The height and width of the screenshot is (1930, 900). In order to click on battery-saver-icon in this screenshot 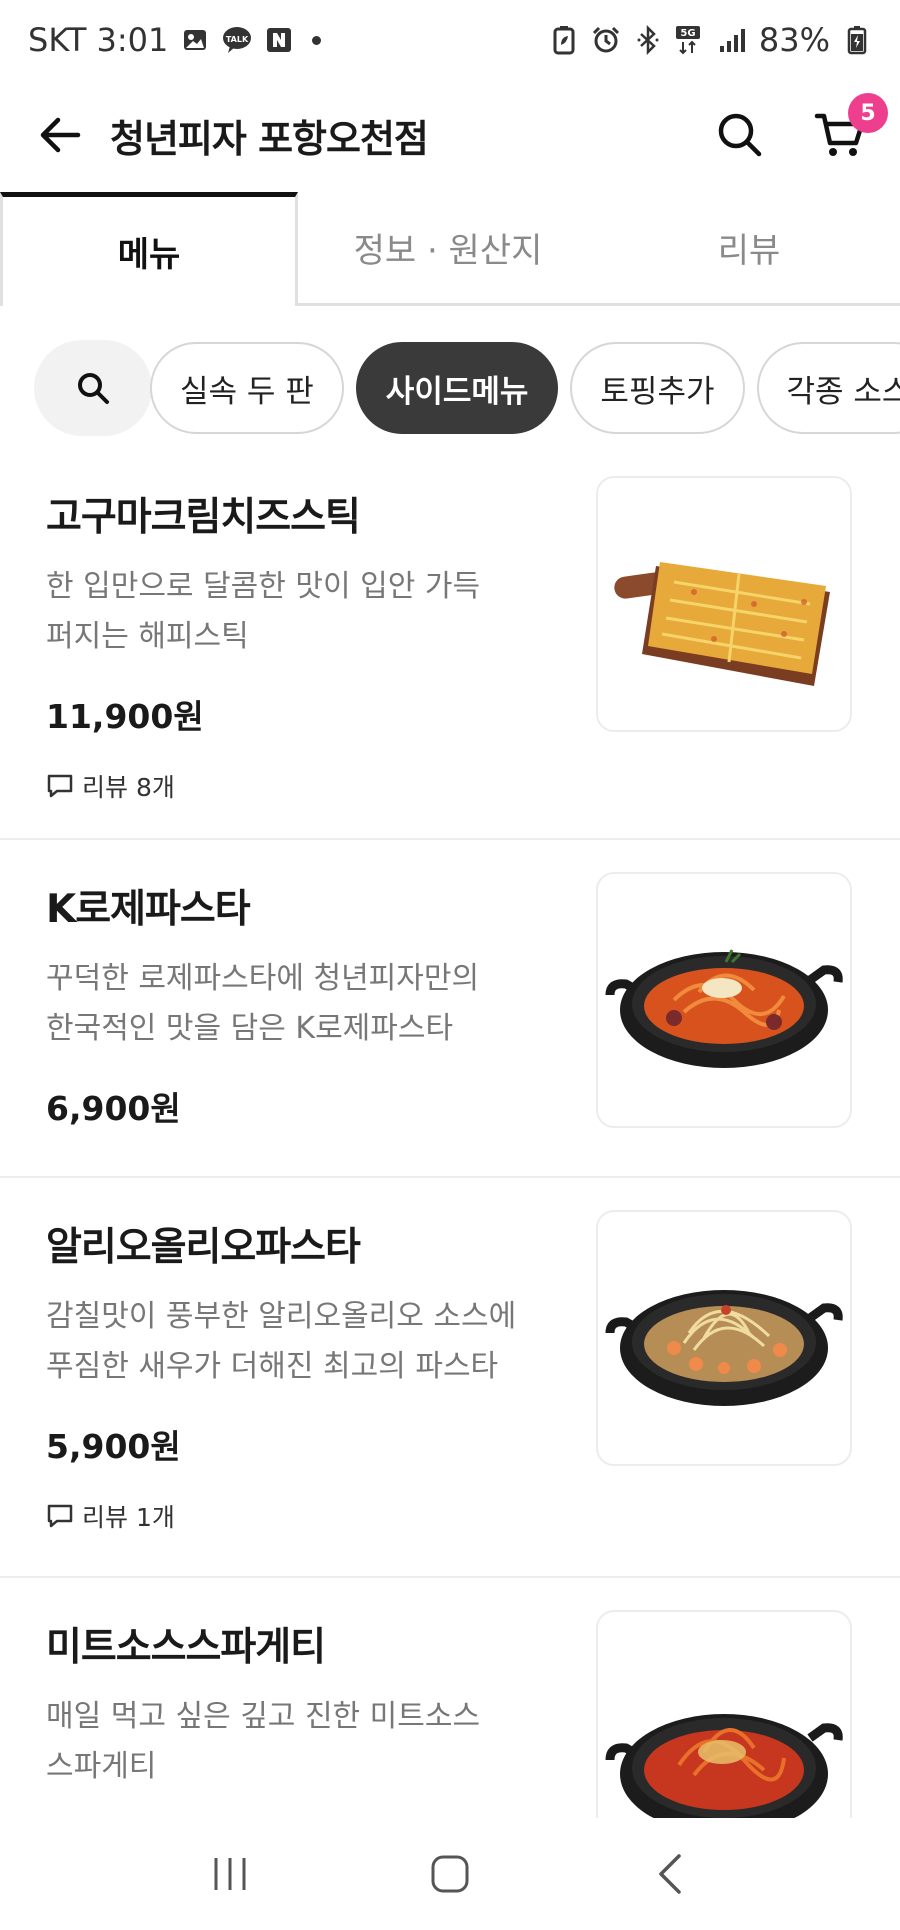, I will do `click(564, 40)`.